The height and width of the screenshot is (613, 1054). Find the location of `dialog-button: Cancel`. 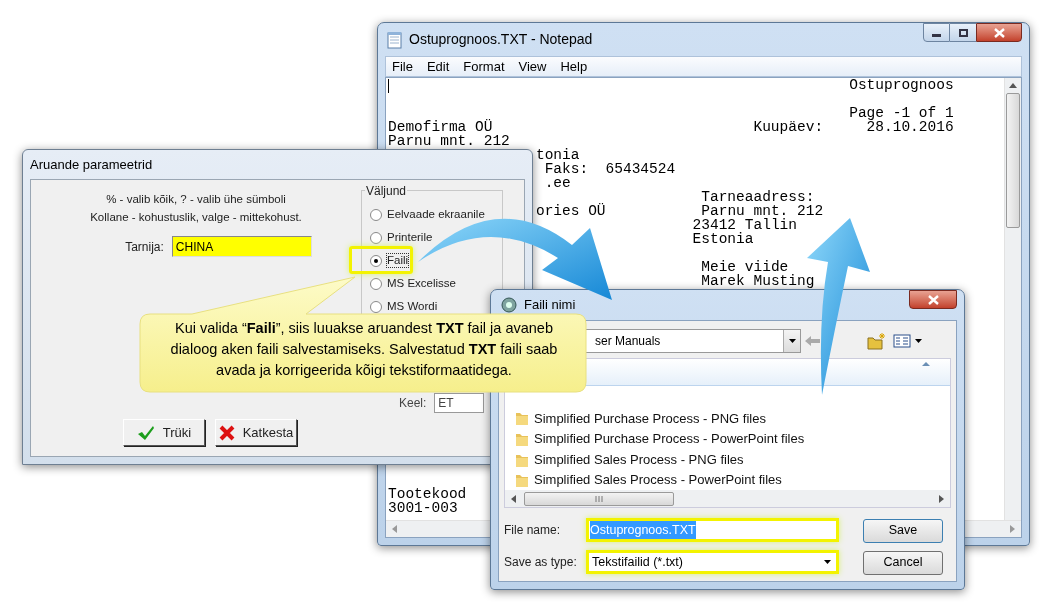

dialog-button: Cancel is located at coordinates (903, 562).